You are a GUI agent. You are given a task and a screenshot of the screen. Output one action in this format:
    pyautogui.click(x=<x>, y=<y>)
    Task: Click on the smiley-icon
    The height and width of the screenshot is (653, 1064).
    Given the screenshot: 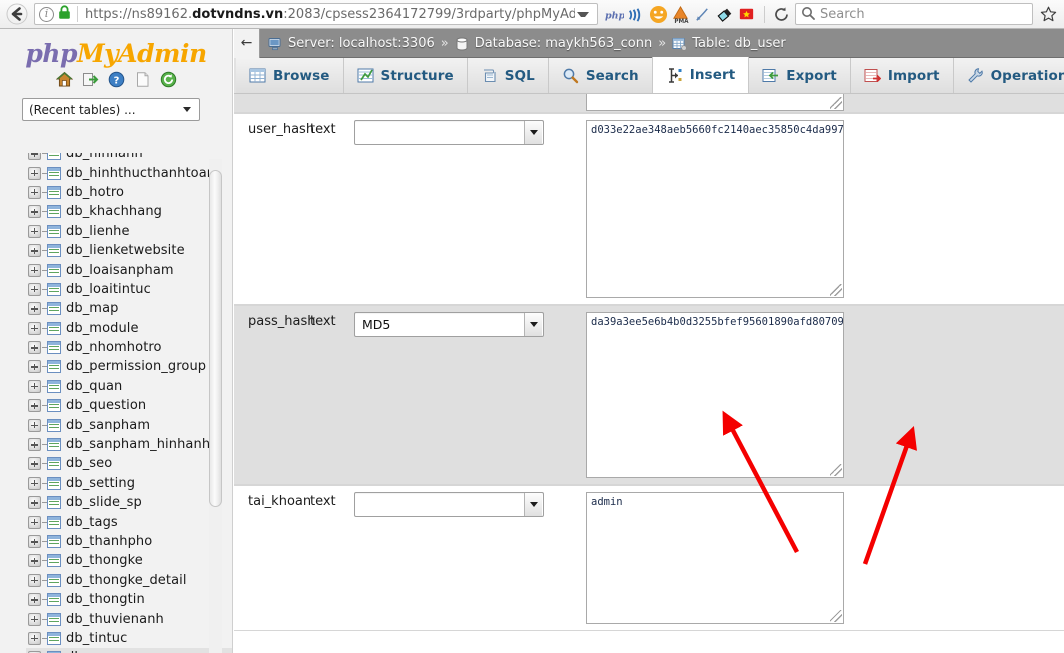 What is the action you would take?
    pyautogui.click(x=658, y=14)
    